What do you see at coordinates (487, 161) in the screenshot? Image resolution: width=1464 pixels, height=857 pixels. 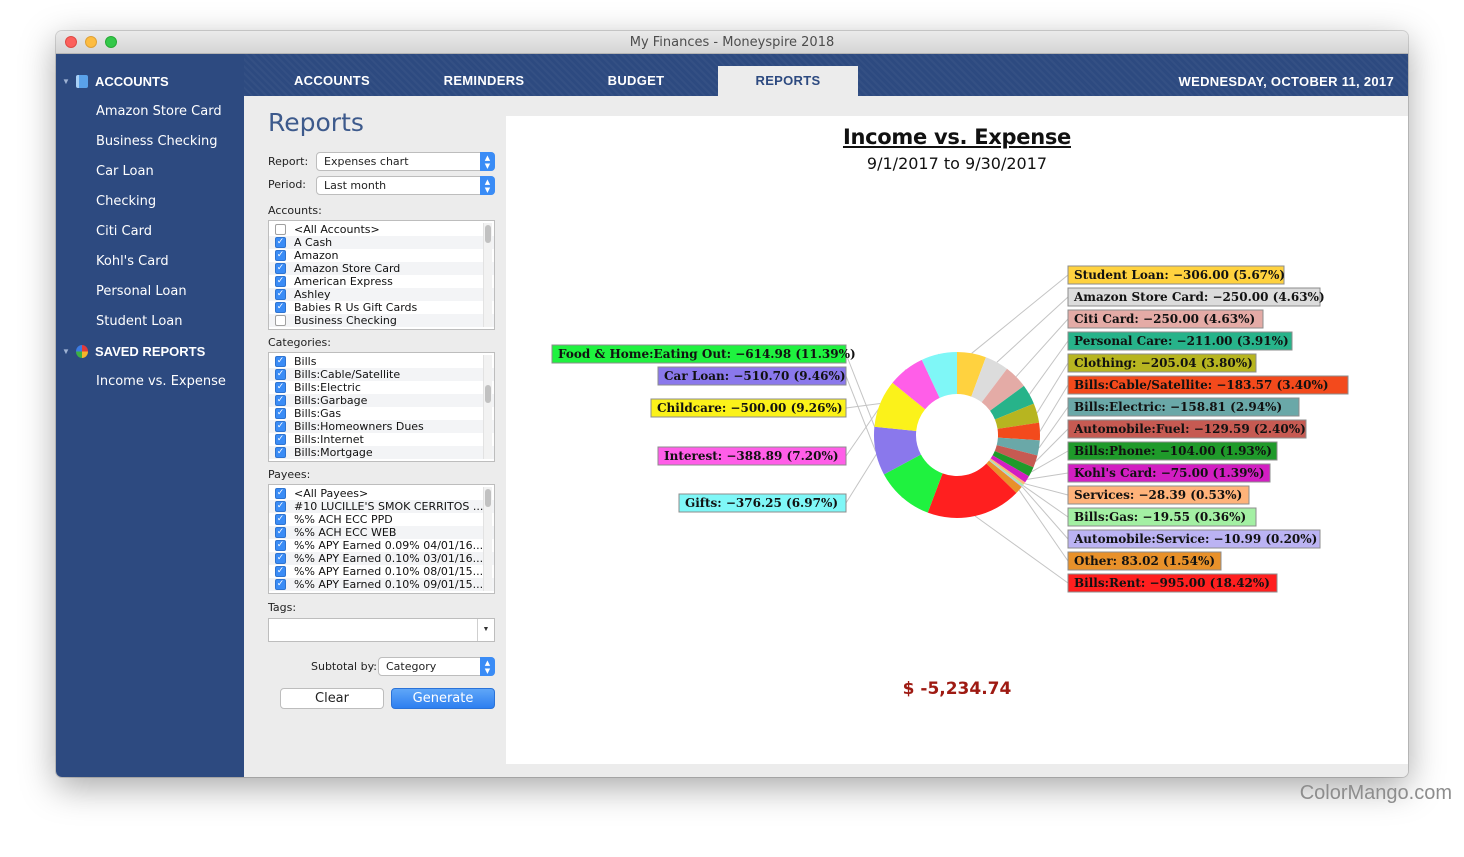 I see `select-stepper-icon: ▲ ▼` at bounding box center [487, 161].